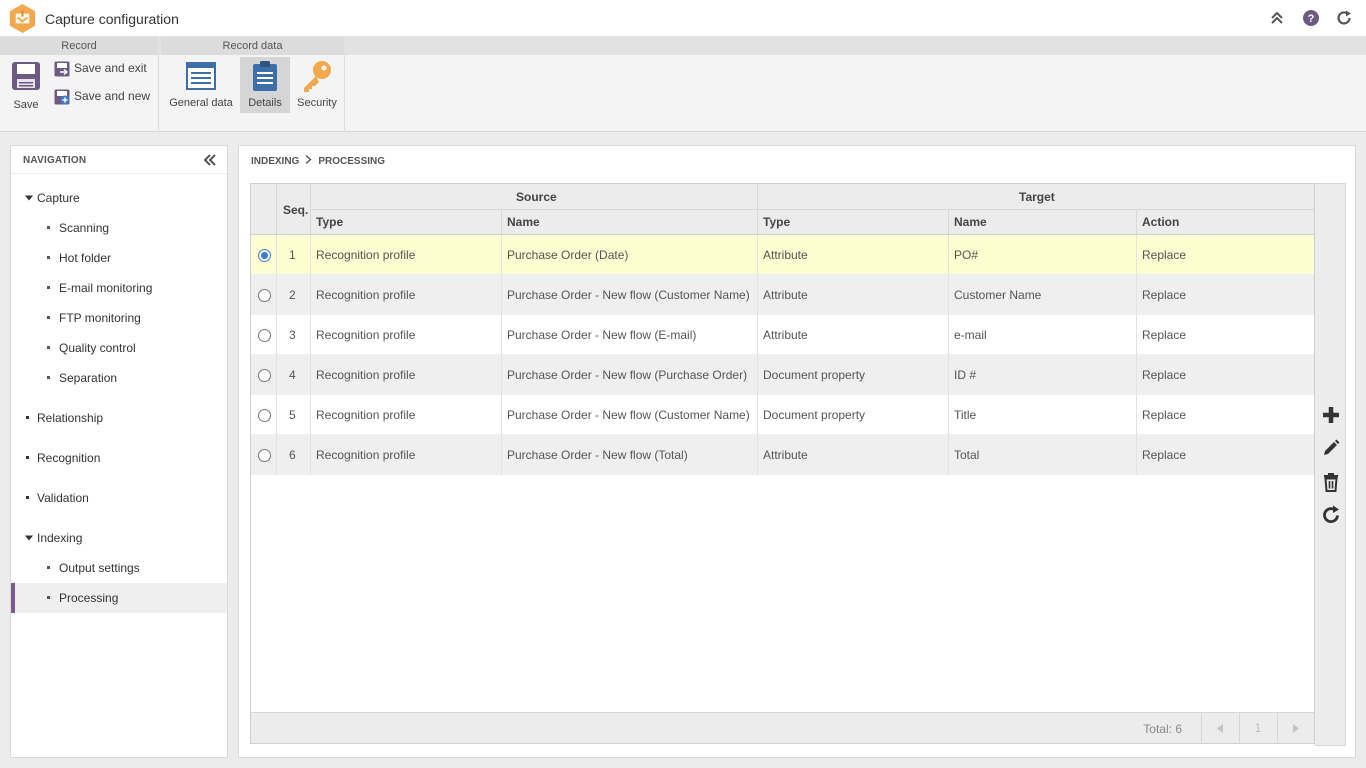 This screenshot has height=768, width=1366. Describe the element at coordinates (119, 258) in the screenshot. I see `nav-item-hot-folder: Hot folder` at that location.